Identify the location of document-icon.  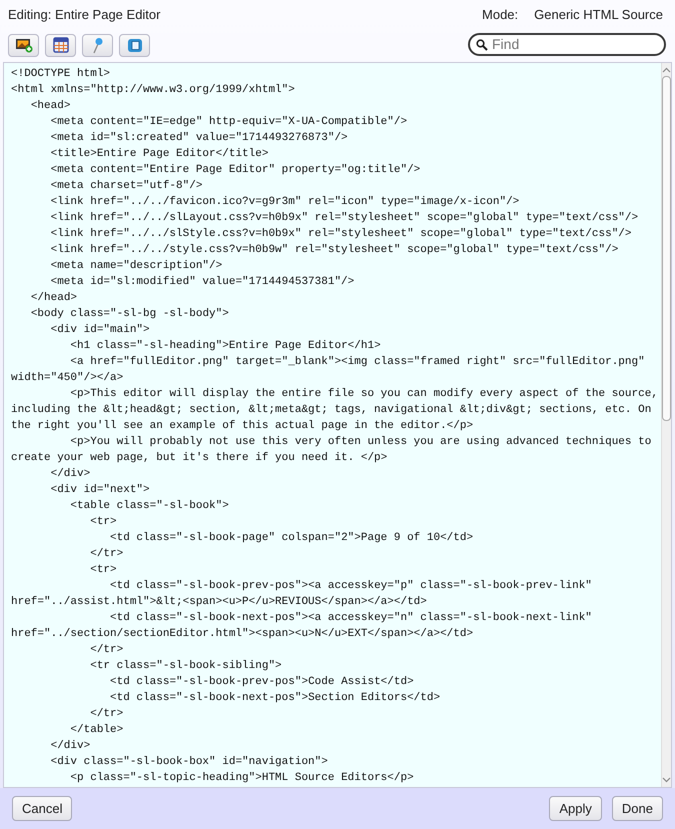
(134, 45).